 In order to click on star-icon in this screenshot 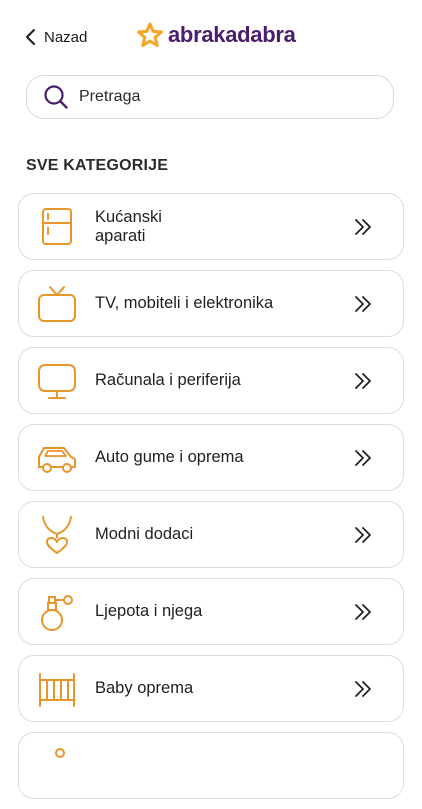, I will do `click(150, 34)`.